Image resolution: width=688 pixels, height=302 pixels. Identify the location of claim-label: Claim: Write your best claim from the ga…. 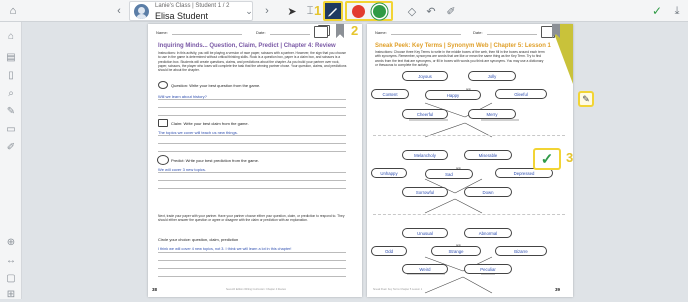
(210, 123).